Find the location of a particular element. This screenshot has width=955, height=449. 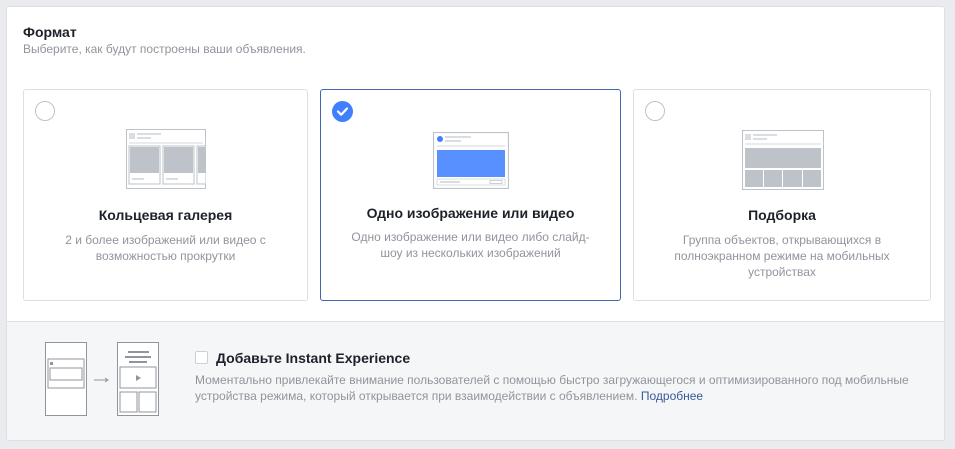

option-title: Подборка is located at coordinates (782, 215).